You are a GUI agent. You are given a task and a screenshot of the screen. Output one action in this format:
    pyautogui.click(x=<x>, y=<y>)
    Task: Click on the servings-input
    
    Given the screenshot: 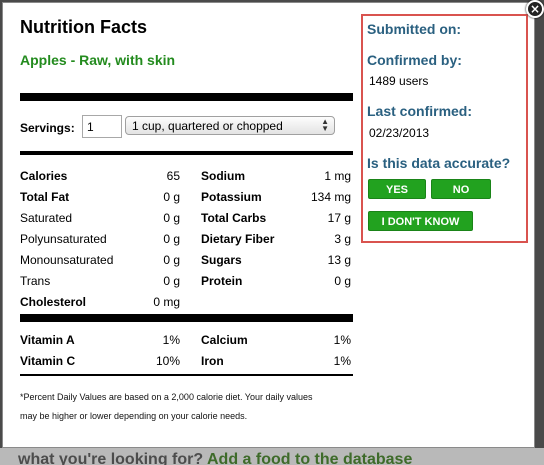 What is the action you would take?
    pyautogui.click(x=102, y=126)
    